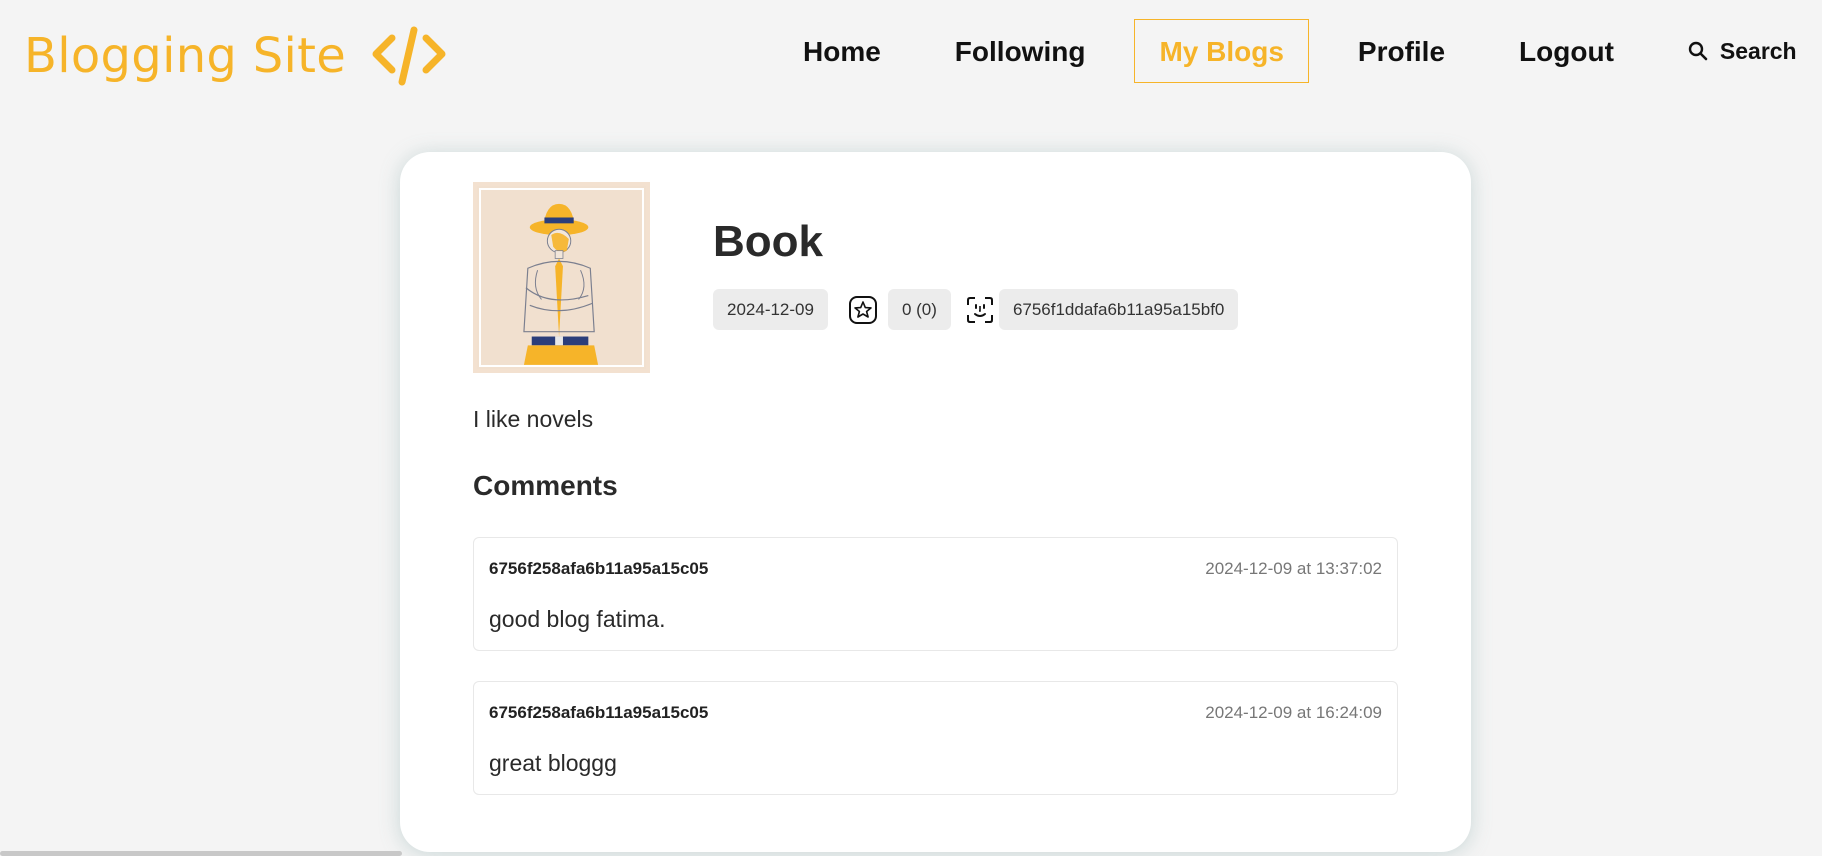 The image size is (1822, 856). I want to click on man-with-hat-illustration, so click(561, 277).